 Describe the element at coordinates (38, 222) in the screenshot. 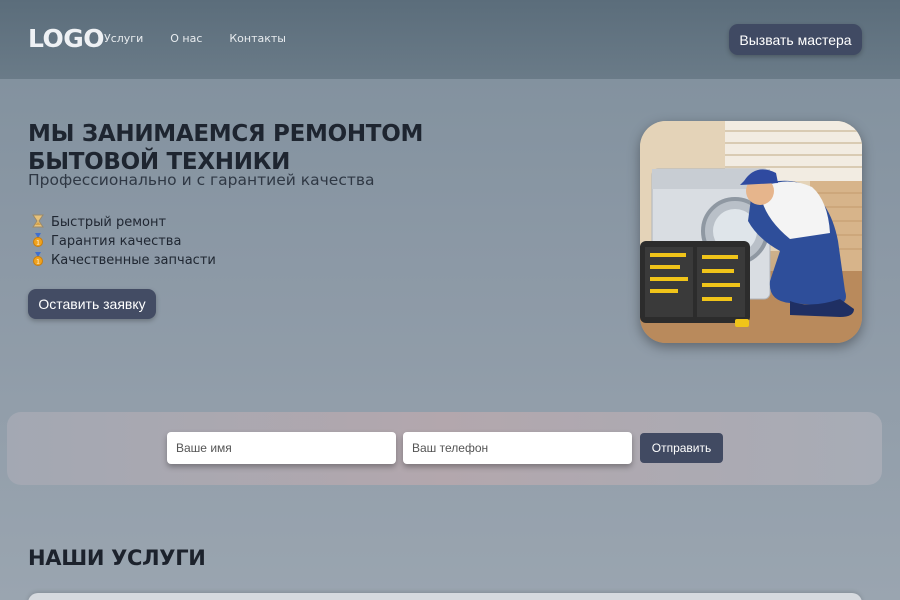

I see `hourglass-icon` at that location.